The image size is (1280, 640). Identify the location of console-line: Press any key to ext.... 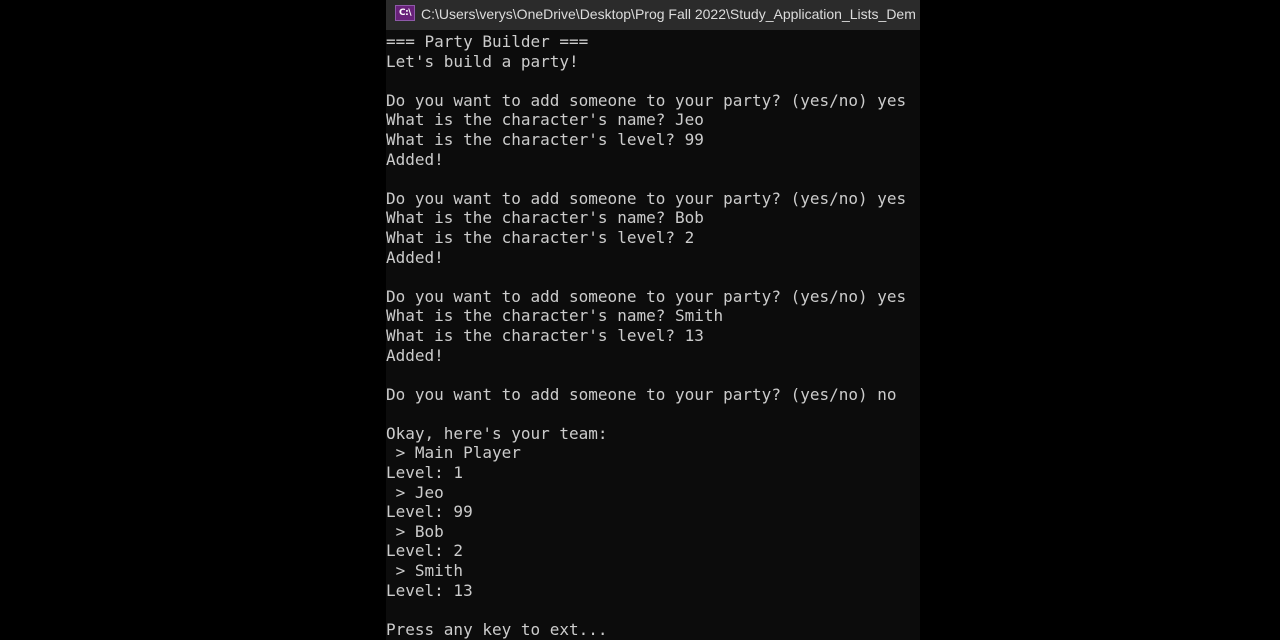
(497, 629).